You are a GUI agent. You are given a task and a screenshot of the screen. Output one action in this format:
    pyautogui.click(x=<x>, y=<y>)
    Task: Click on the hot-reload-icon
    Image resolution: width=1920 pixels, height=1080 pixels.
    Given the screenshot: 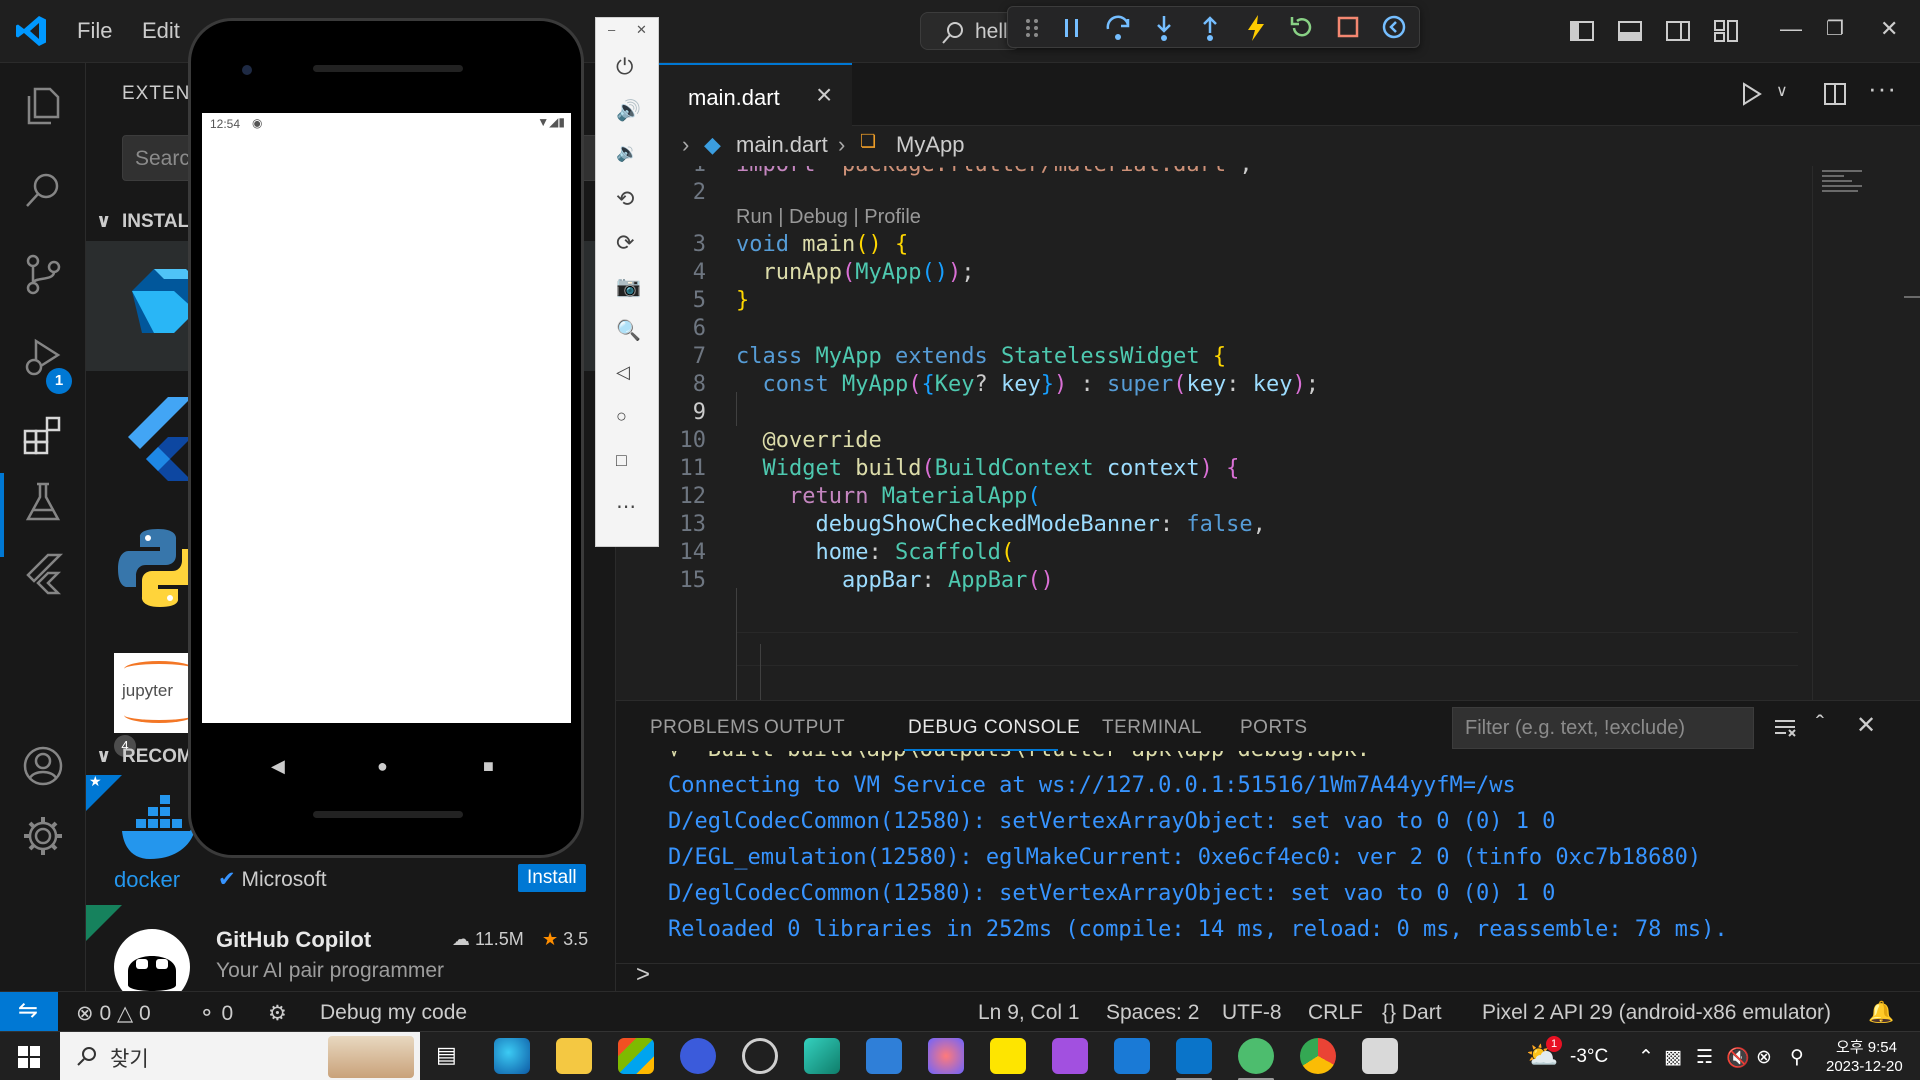 What is the action you would take?
    pyautogui.click(x=1256, y=28)
    